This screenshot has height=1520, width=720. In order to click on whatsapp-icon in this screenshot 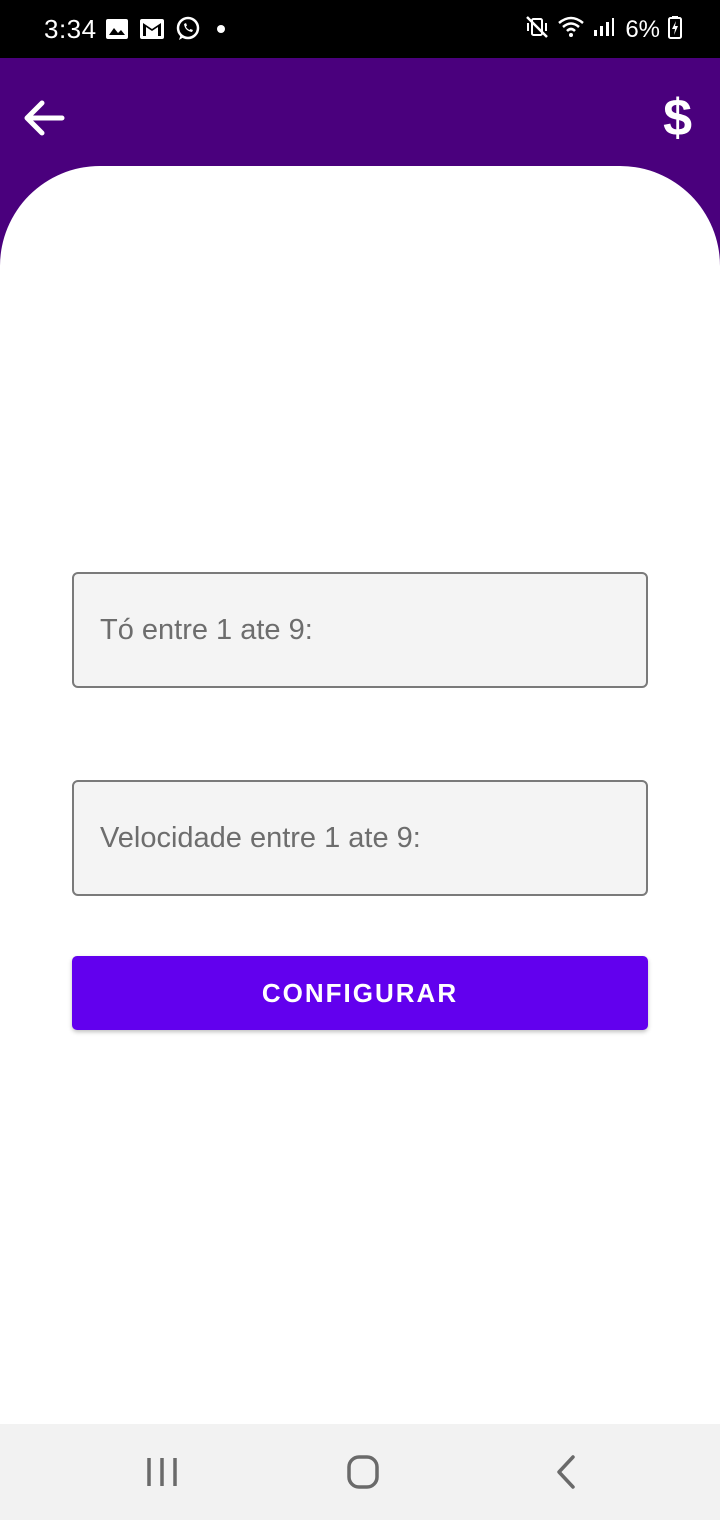, I will do `click(188, 31)`.